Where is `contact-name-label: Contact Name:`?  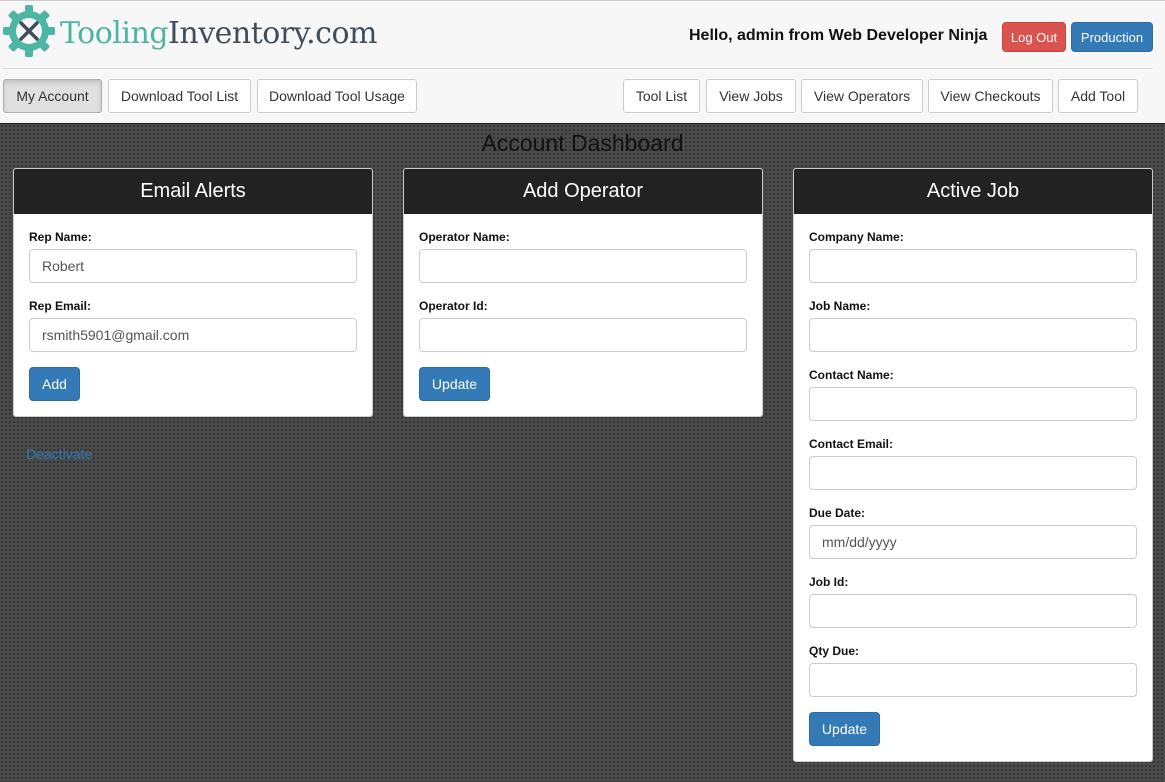 contact-name-label: Contact Name: is located at coordinates (851, 375).